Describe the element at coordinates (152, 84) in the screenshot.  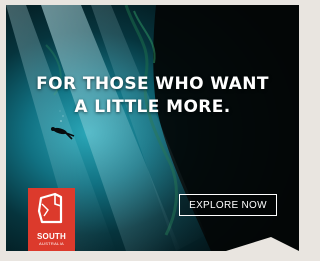
I see `headline-line-1: FOR THOSE WHO WANT` at that location.